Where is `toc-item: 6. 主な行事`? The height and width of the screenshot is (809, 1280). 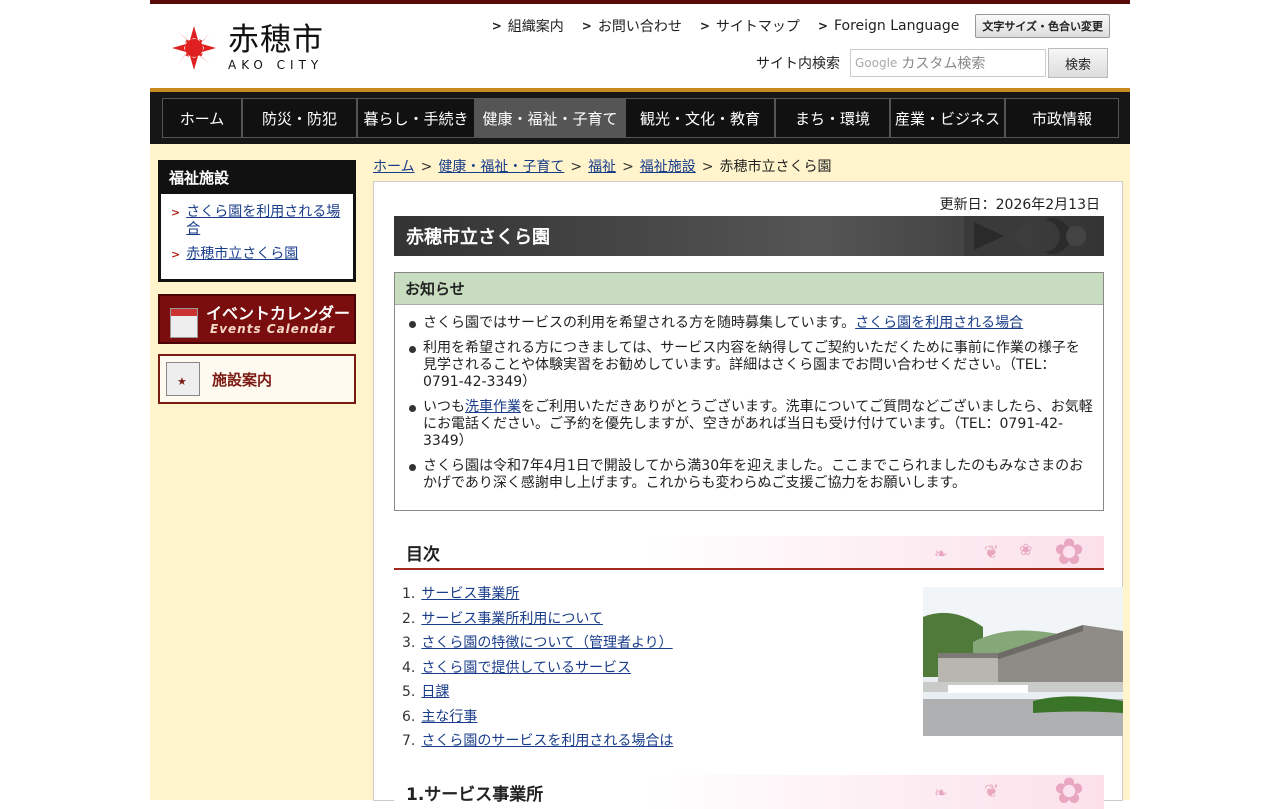 toc-item: 6. 主な行事 is located at coordinates (440, 716).